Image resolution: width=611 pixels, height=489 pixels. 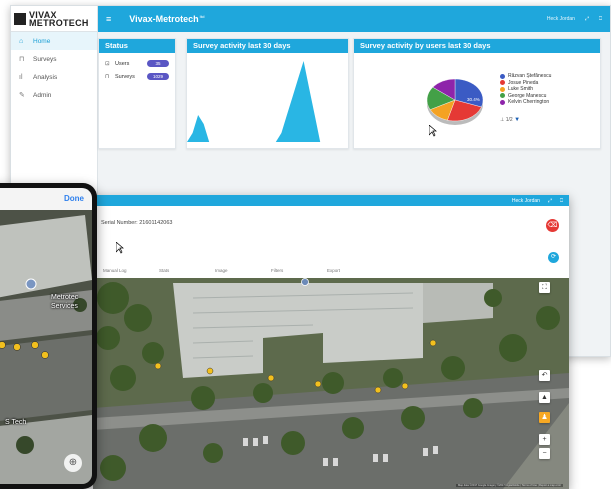 I want to click on sidebar-item-surveys: ⊓ Surveys, so click(x=54, y=59).